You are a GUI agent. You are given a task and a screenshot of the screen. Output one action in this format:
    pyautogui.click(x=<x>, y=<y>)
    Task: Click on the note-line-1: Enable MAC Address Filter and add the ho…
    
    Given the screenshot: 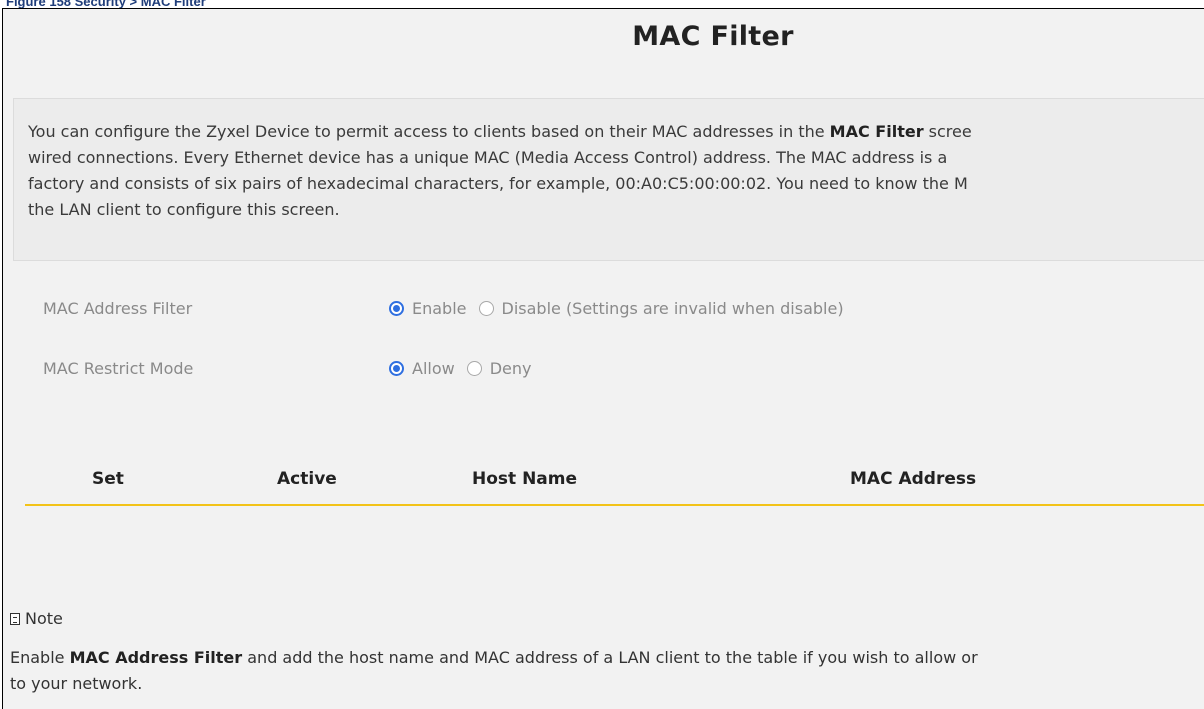 What is the action you would take?
    pyautogui.click(x=607, y=658)
    